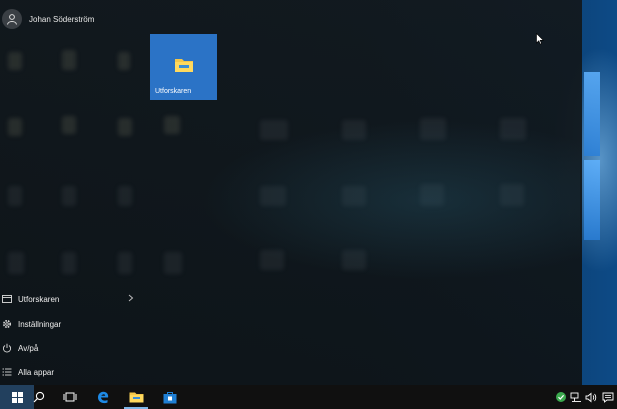 The image size is (617, 409). I want to click on tile-file-explorer: Utforskaren, so click(183, 67).